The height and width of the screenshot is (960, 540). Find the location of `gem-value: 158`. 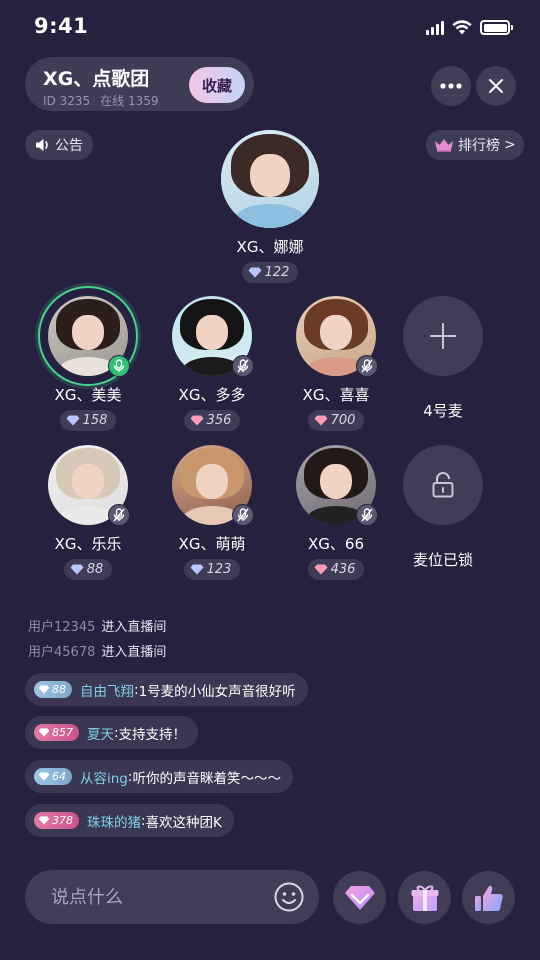

gem-value: 158 is located at coordinates (95, 420).